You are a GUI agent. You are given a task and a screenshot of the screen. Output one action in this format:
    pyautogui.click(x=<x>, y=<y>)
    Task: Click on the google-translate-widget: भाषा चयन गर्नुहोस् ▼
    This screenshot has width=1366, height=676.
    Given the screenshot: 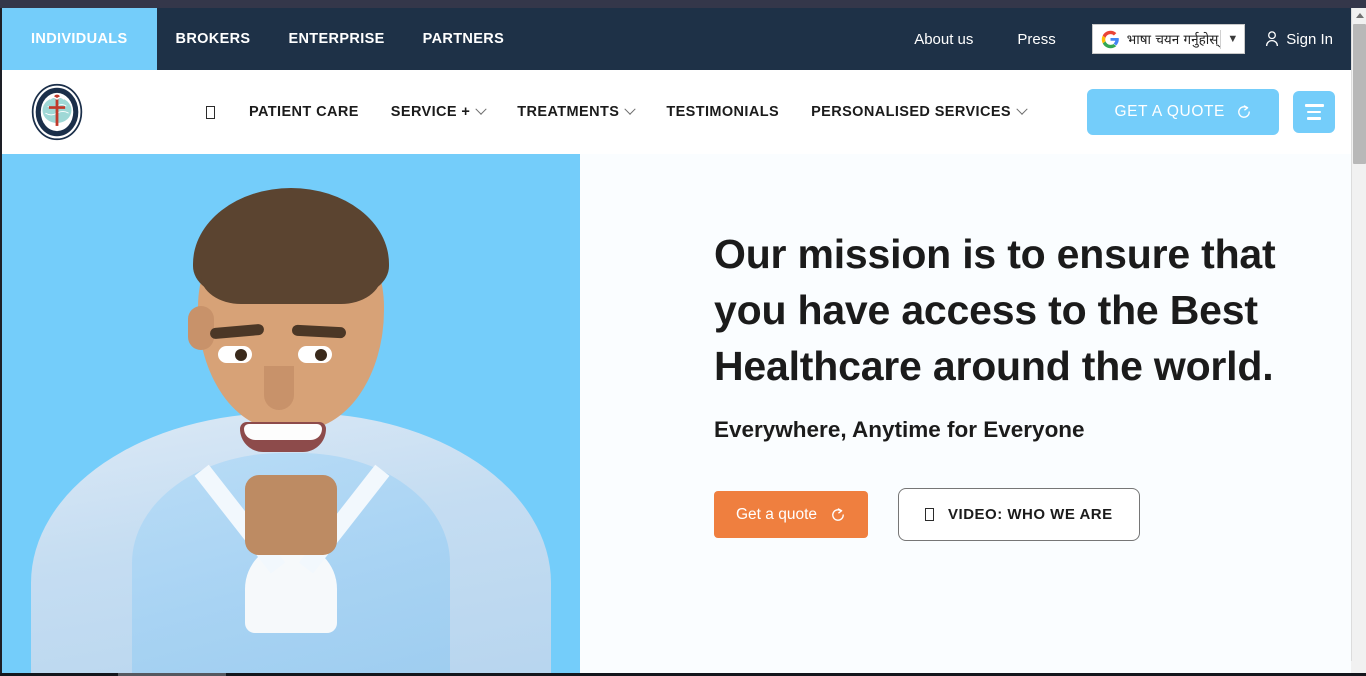 What is the action you would take?
    pyautogui.click(x=1168, y=39)
    